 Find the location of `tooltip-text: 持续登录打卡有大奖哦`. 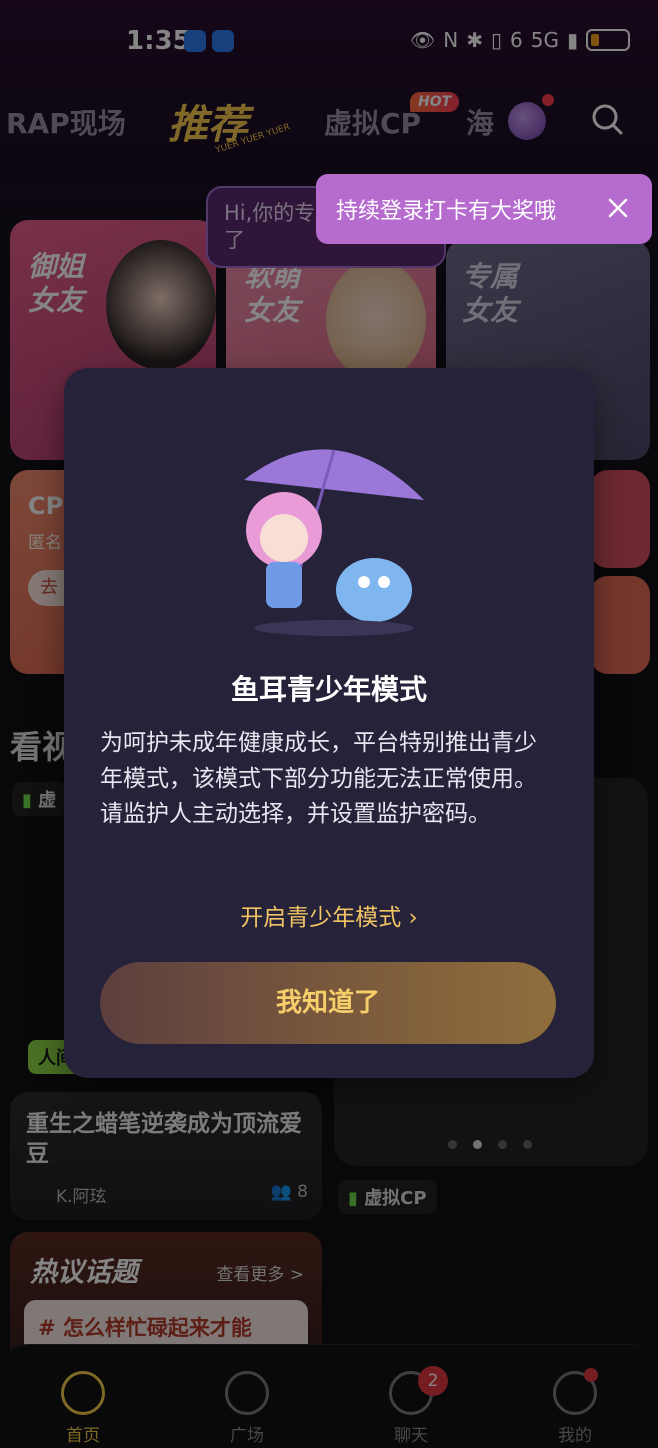

tooltip-text: 持续登录打卡有大奖哦 is located at coordinates (446, 211).